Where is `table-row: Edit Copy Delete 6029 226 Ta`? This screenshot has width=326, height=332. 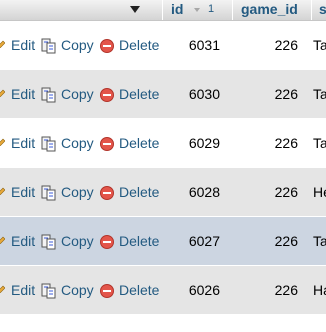
table-row: Edit Copy Delete 6029 226 Ta is located at coordinates (163, 143).